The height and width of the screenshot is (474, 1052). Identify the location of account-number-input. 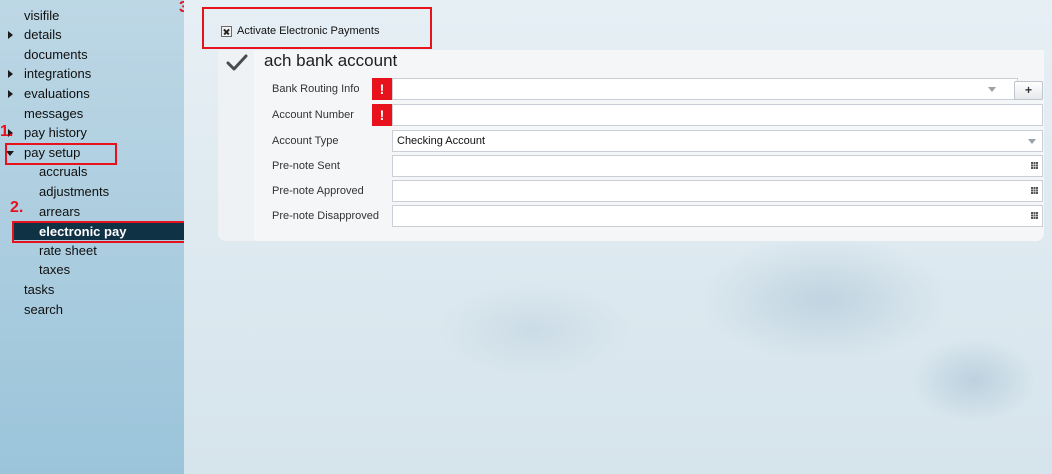
(717, 115).